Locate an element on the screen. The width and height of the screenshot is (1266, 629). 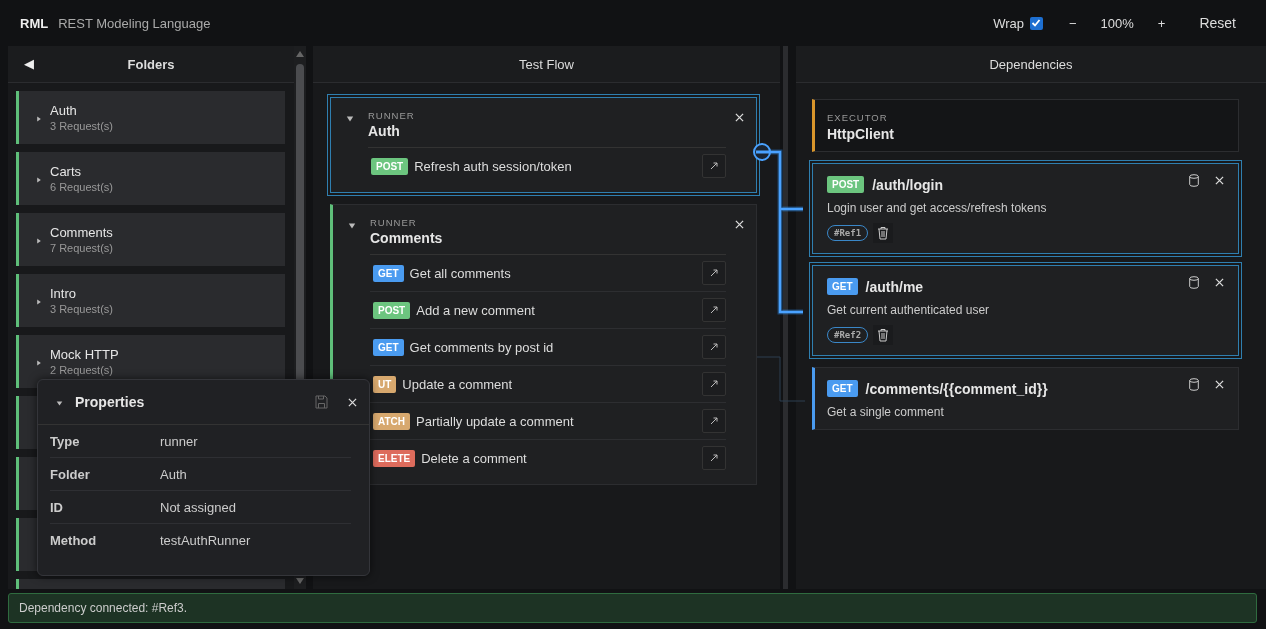
request-count: 6 Request(s) is located at coordinates (81, 187).